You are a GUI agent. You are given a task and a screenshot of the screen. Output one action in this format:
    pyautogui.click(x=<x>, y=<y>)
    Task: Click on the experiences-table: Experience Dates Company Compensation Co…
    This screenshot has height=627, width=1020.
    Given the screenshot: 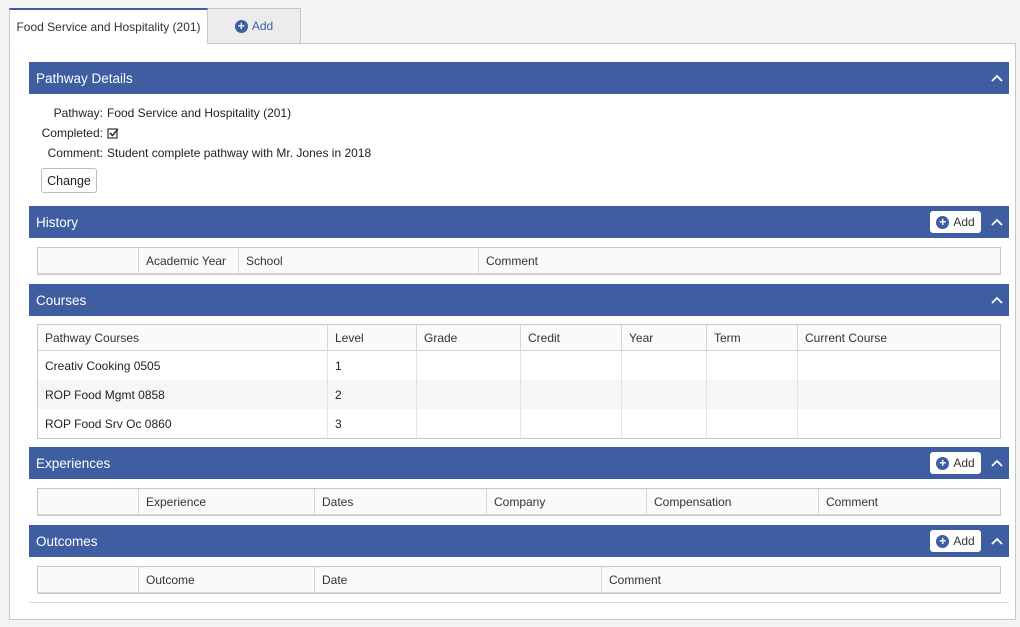 What is the action you would take?
    pyautogui.click(x=519, y=502)
    